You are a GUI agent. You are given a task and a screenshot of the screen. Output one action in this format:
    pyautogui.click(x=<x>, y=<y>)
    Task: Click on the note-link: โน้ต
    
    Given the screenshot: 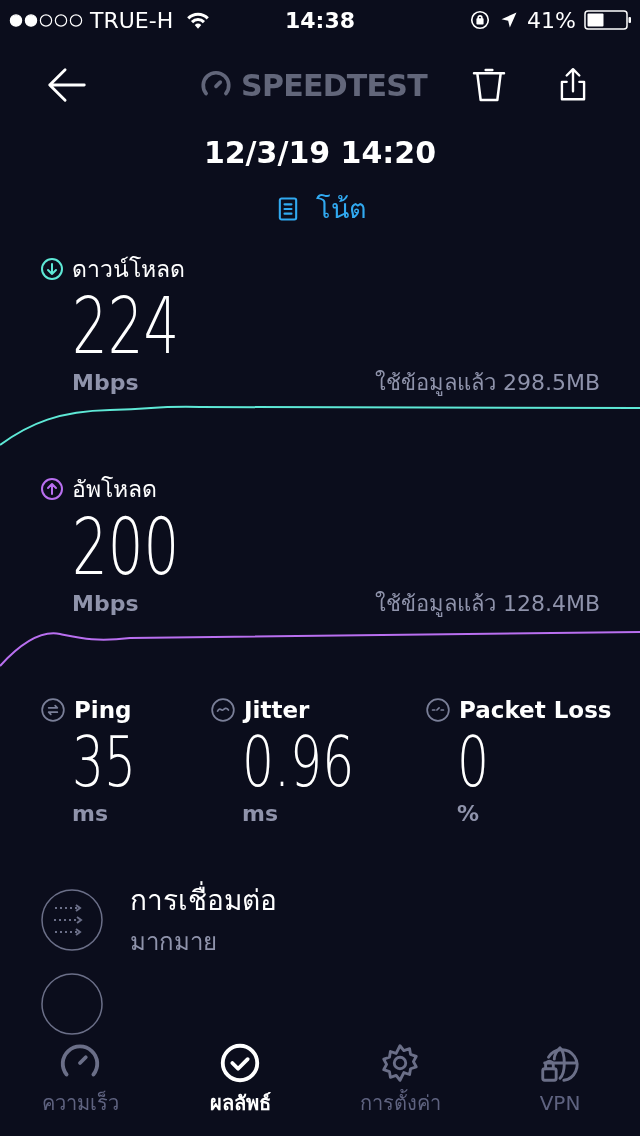 What is the action you would take?
    pyautogui.click(x=320, y=209)
    